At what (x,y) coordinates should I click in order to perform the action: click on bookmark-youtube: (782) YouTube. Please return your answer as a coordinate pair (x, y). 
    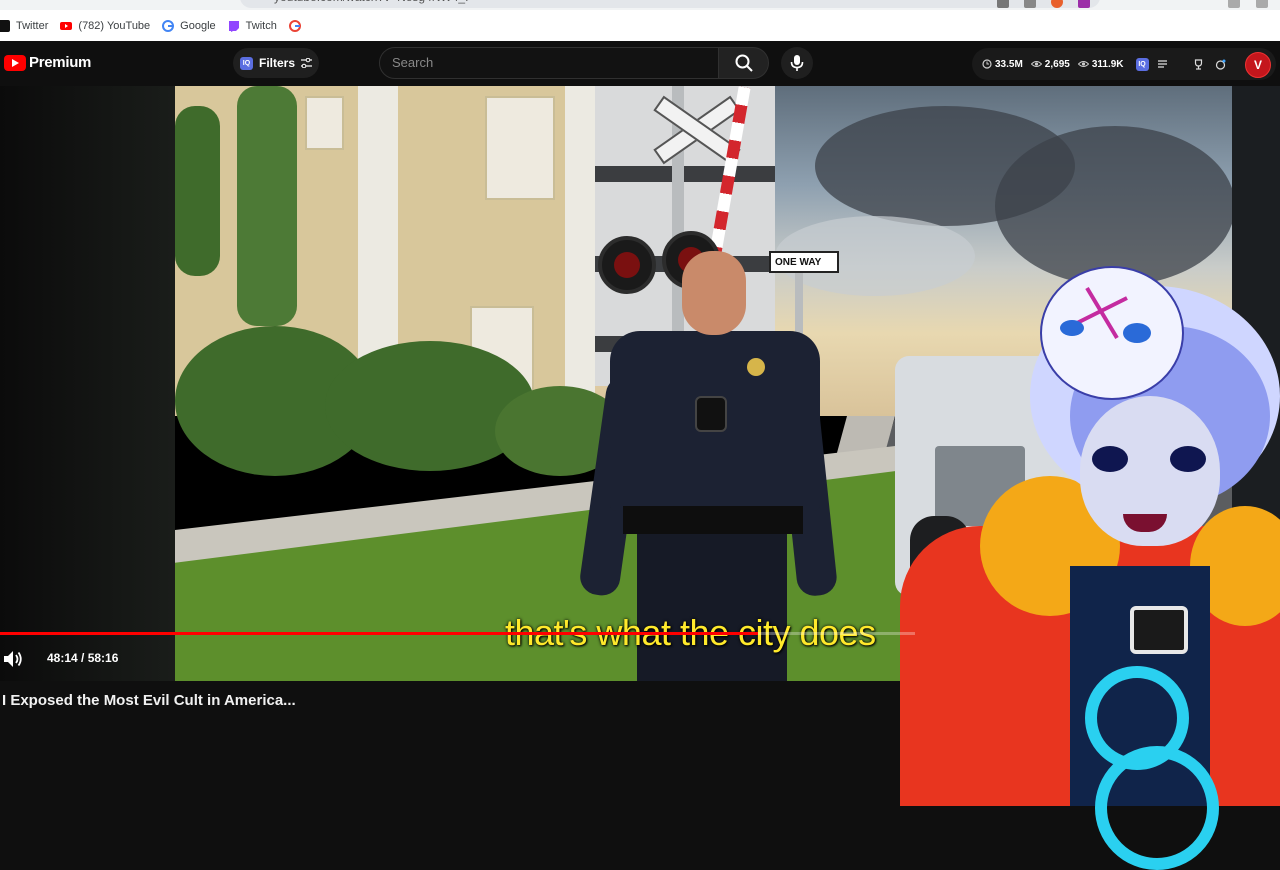
    Looking at the image, I should click on (105, 26).